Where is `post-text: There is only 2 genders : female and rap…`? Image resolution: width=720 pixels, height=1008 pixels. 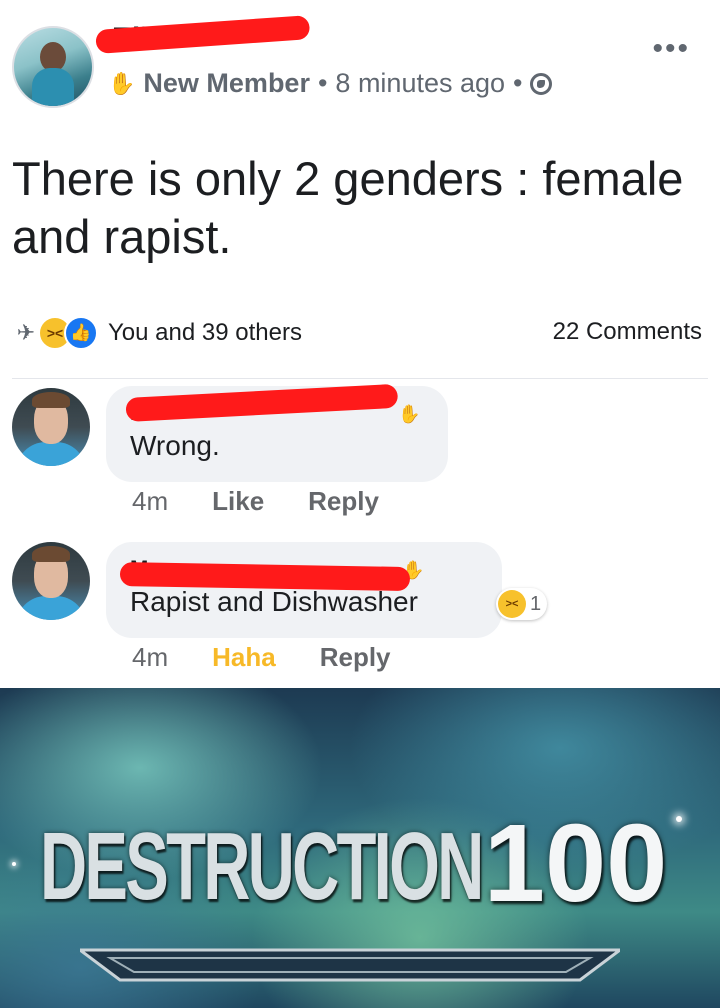
post-text: There is only 2 genders : female and rap… is located at coordinates (348, 207).